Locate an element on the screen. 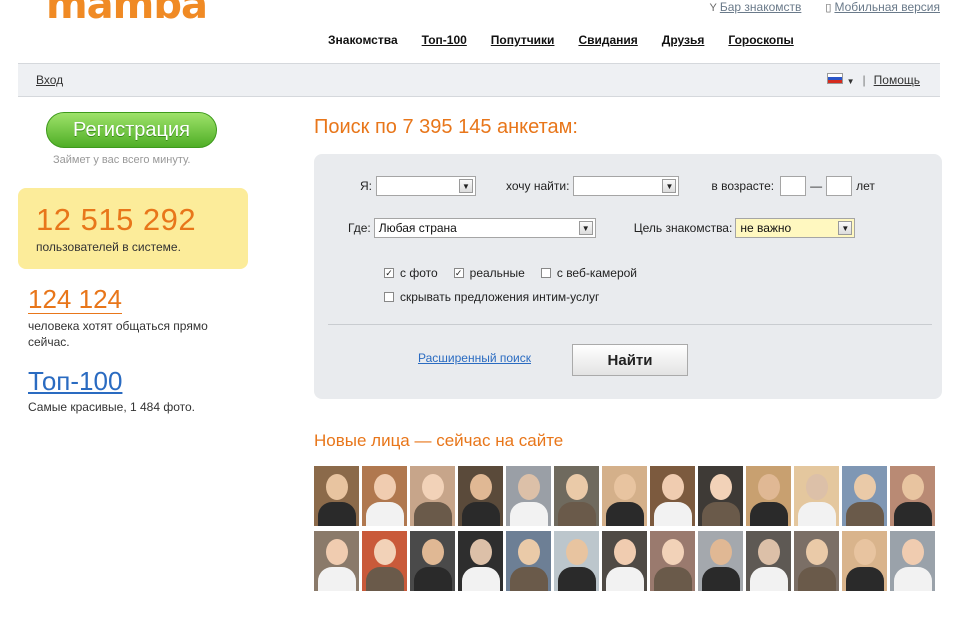 The image size is (960, 618). register-button: Регистрация is located at coordinates (131, 130).